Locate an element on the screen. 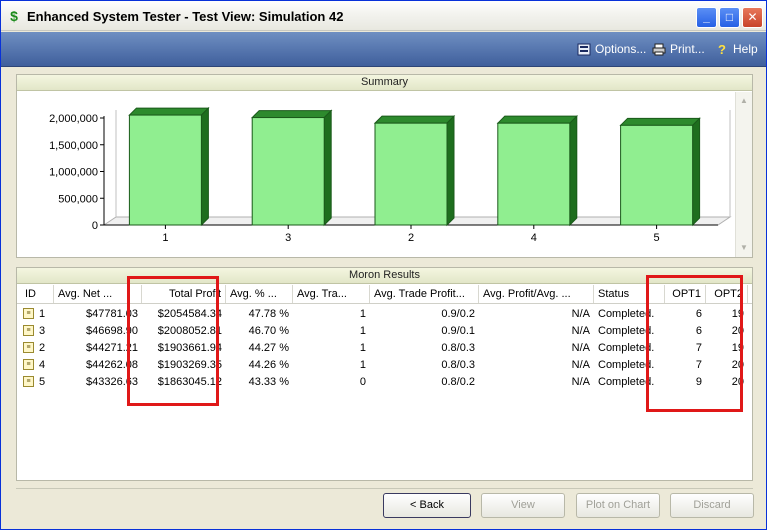 The image size is (767, 530). column-header: Status is located at coordinates (629, 294).